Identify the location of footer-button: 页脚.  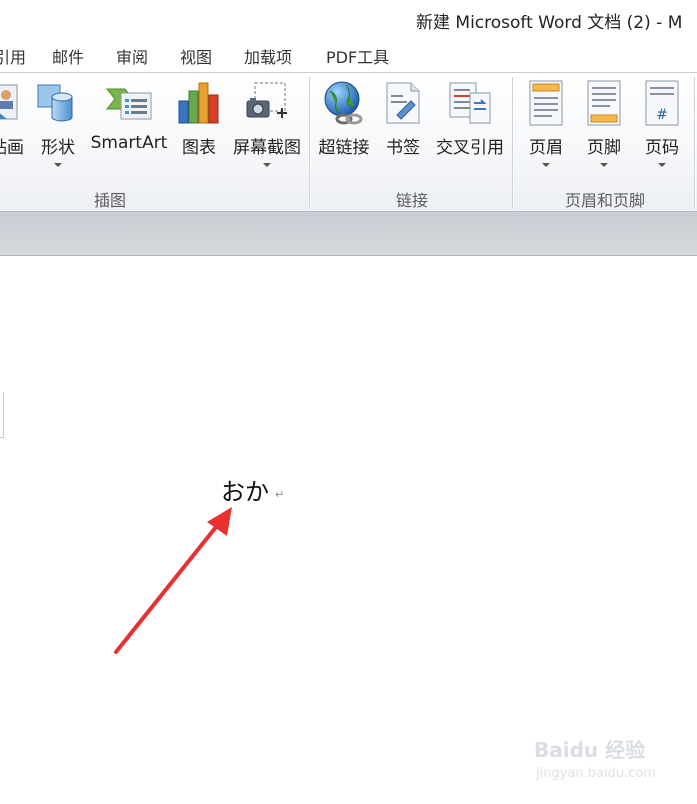
(604, 128).